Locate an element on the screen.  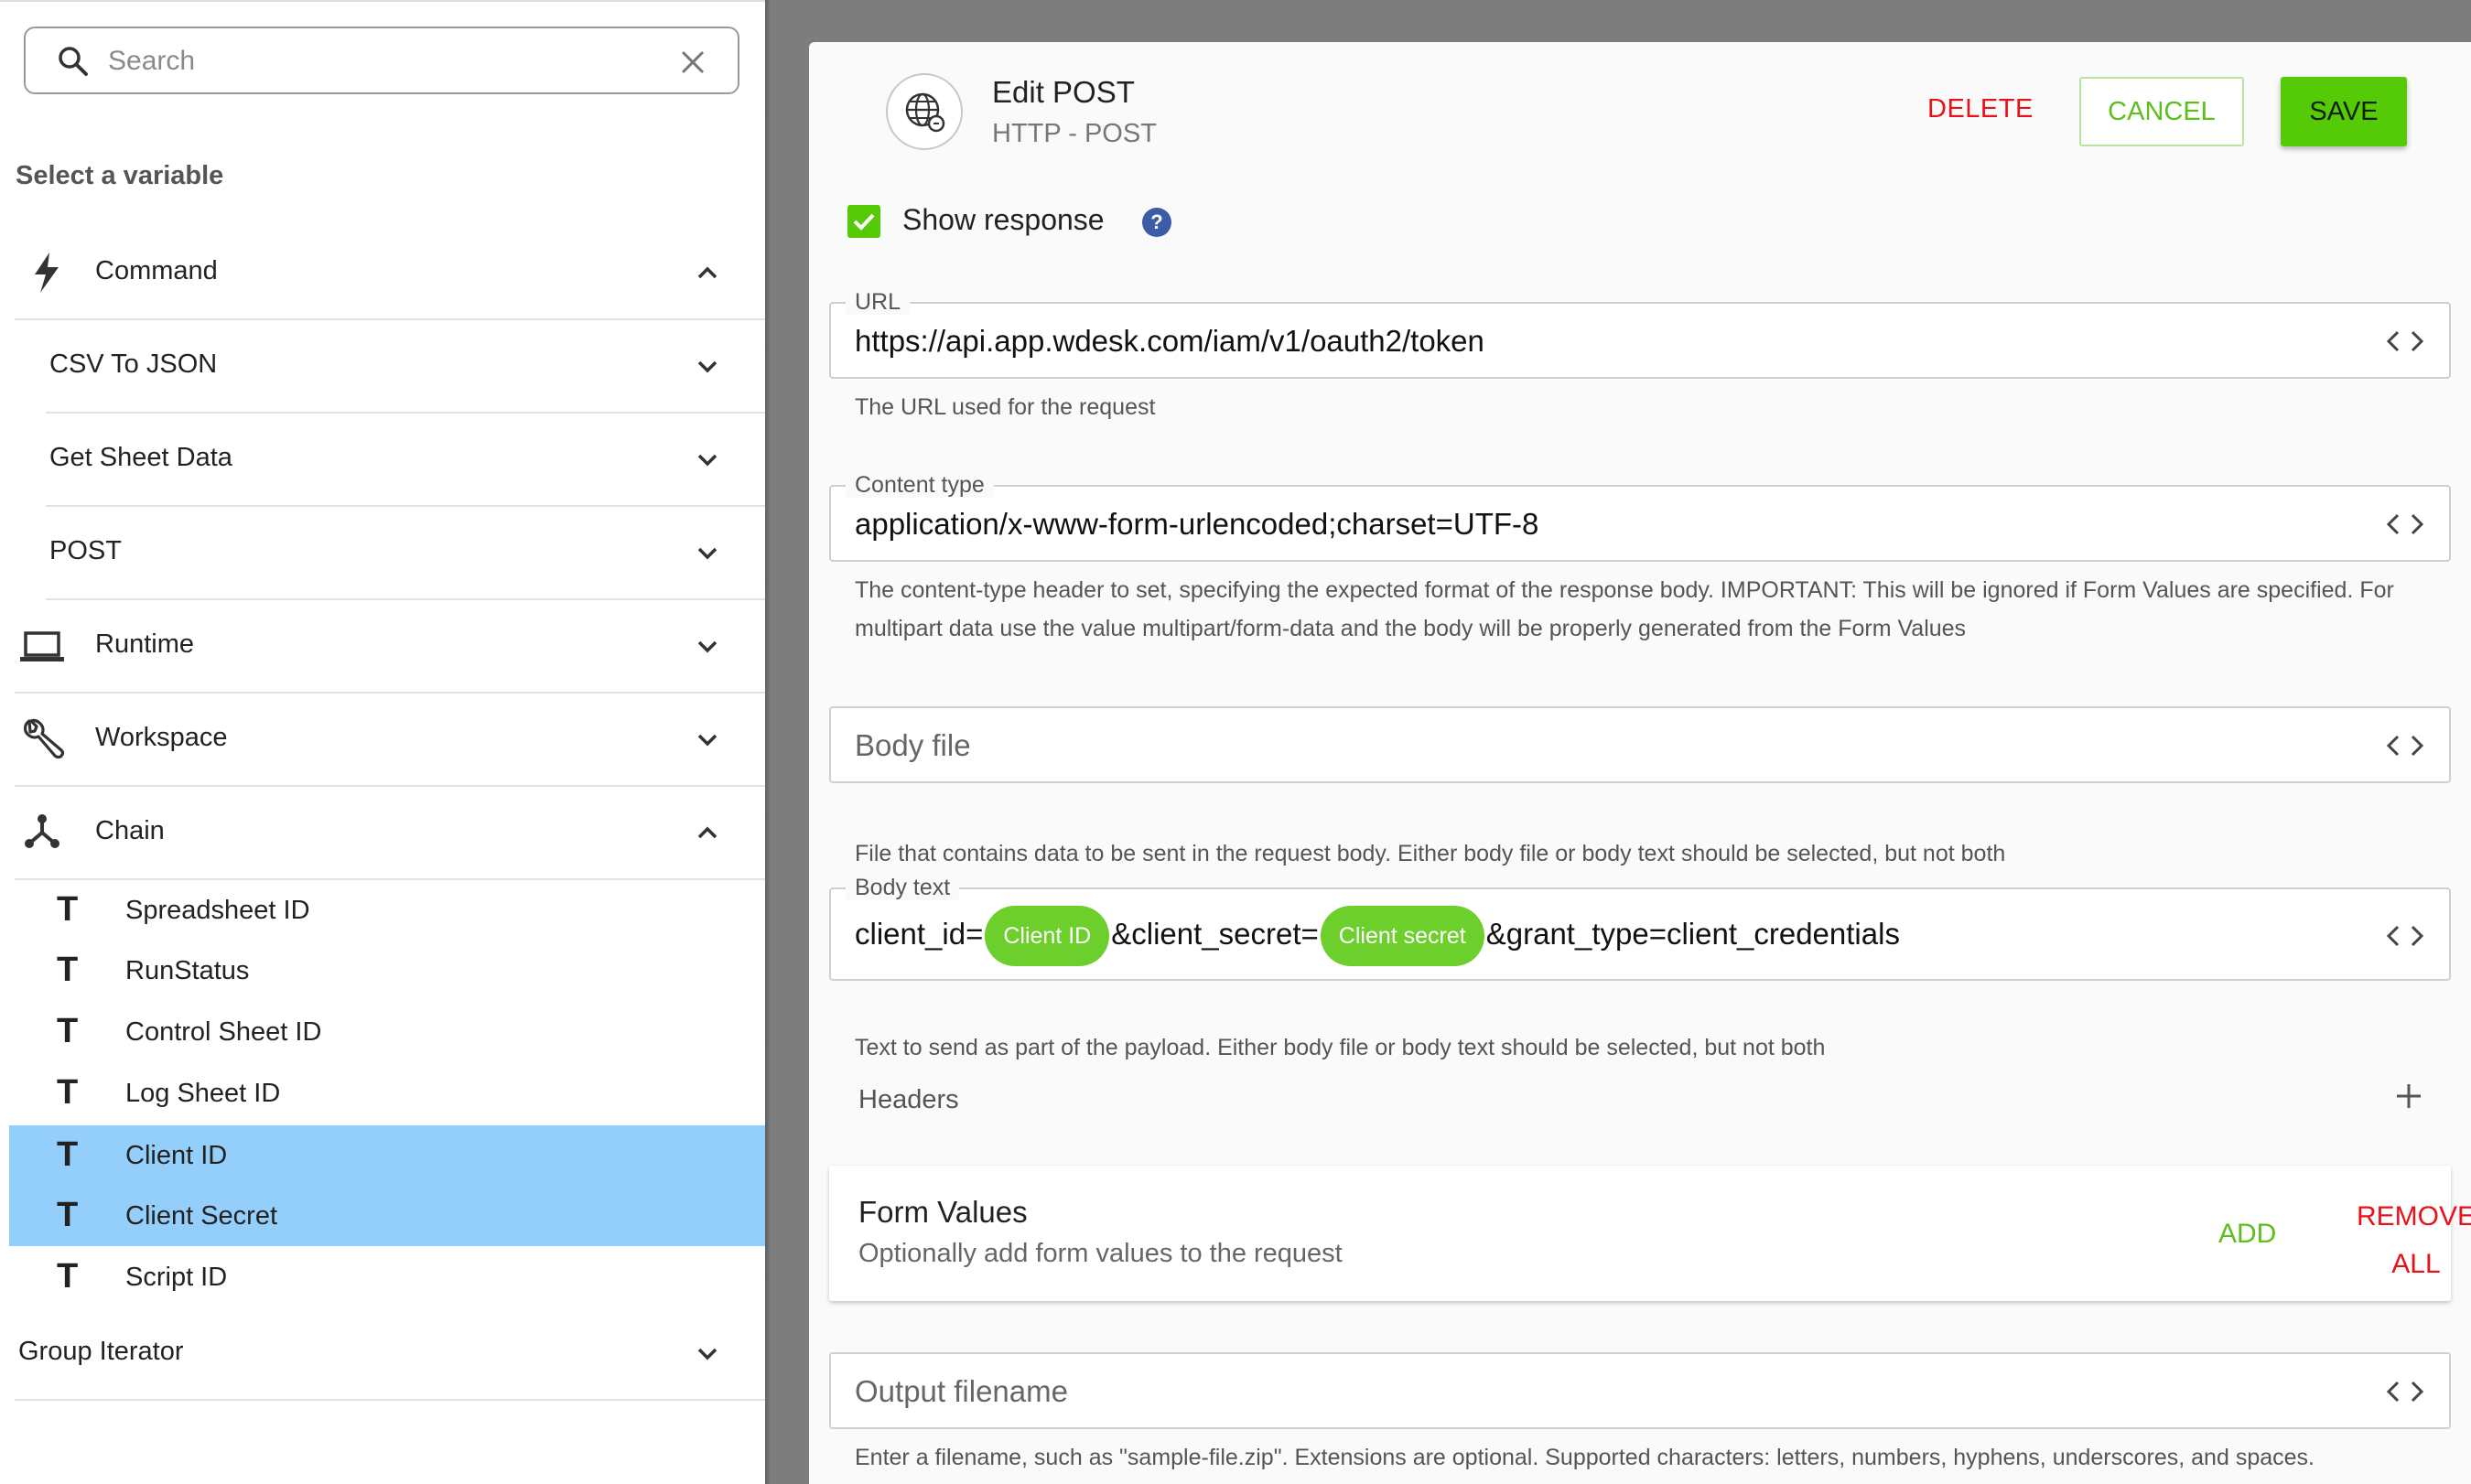
search-input is located at coordinates (391, 61).